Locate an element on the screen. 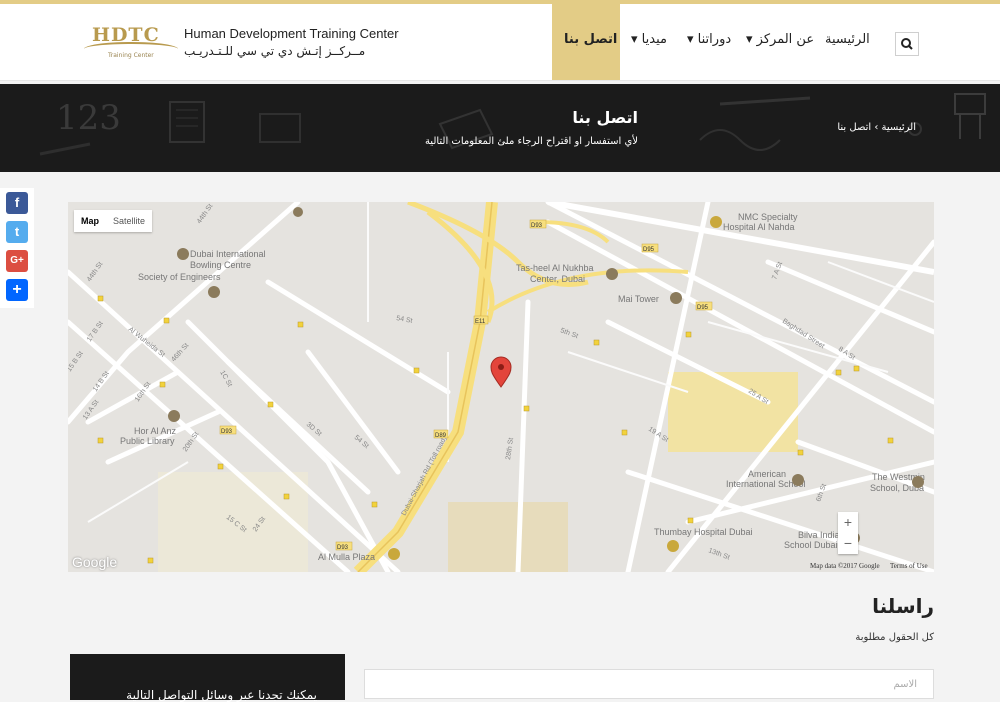 This screenshot has height=702, width=1000. nav-item-media: ▾ ميديا is located at coordinates (649, 39).